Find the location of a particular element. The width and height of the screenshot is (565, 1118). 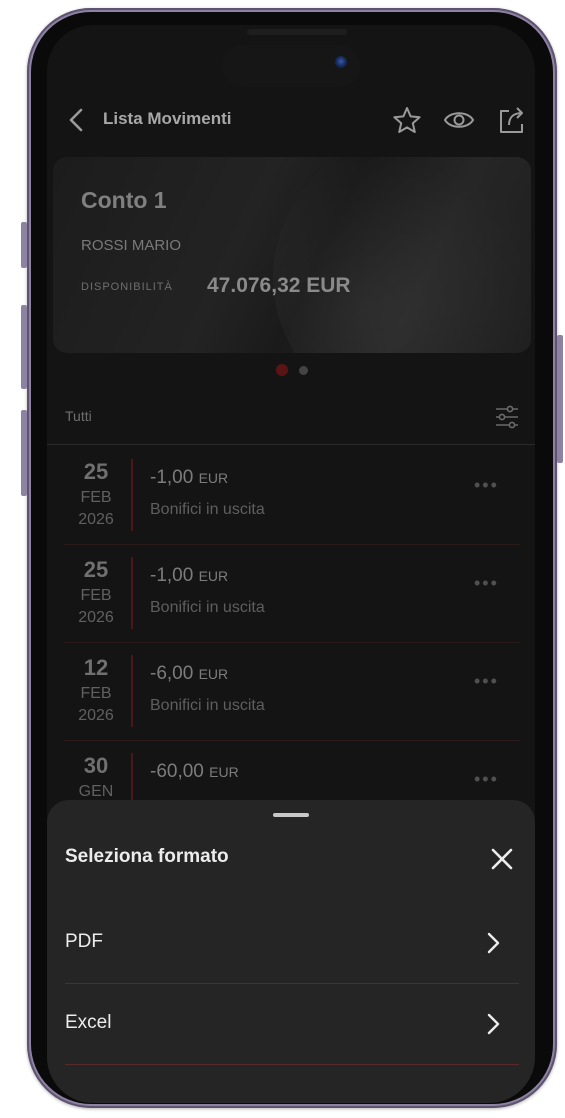

tx-day: 30 is located at coordinates (96, 765).